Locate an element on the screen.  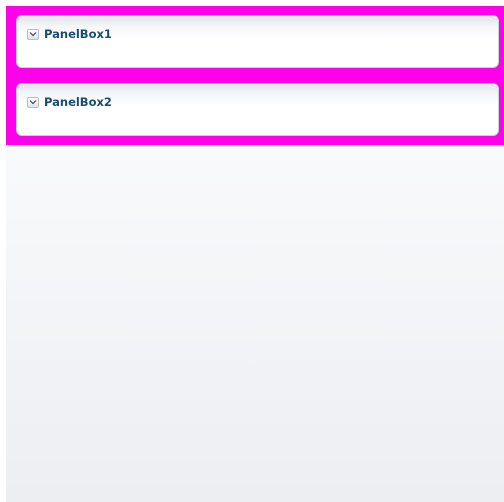
panelbox-1-title: PanelBox1 is located at coordinates (78, 34).